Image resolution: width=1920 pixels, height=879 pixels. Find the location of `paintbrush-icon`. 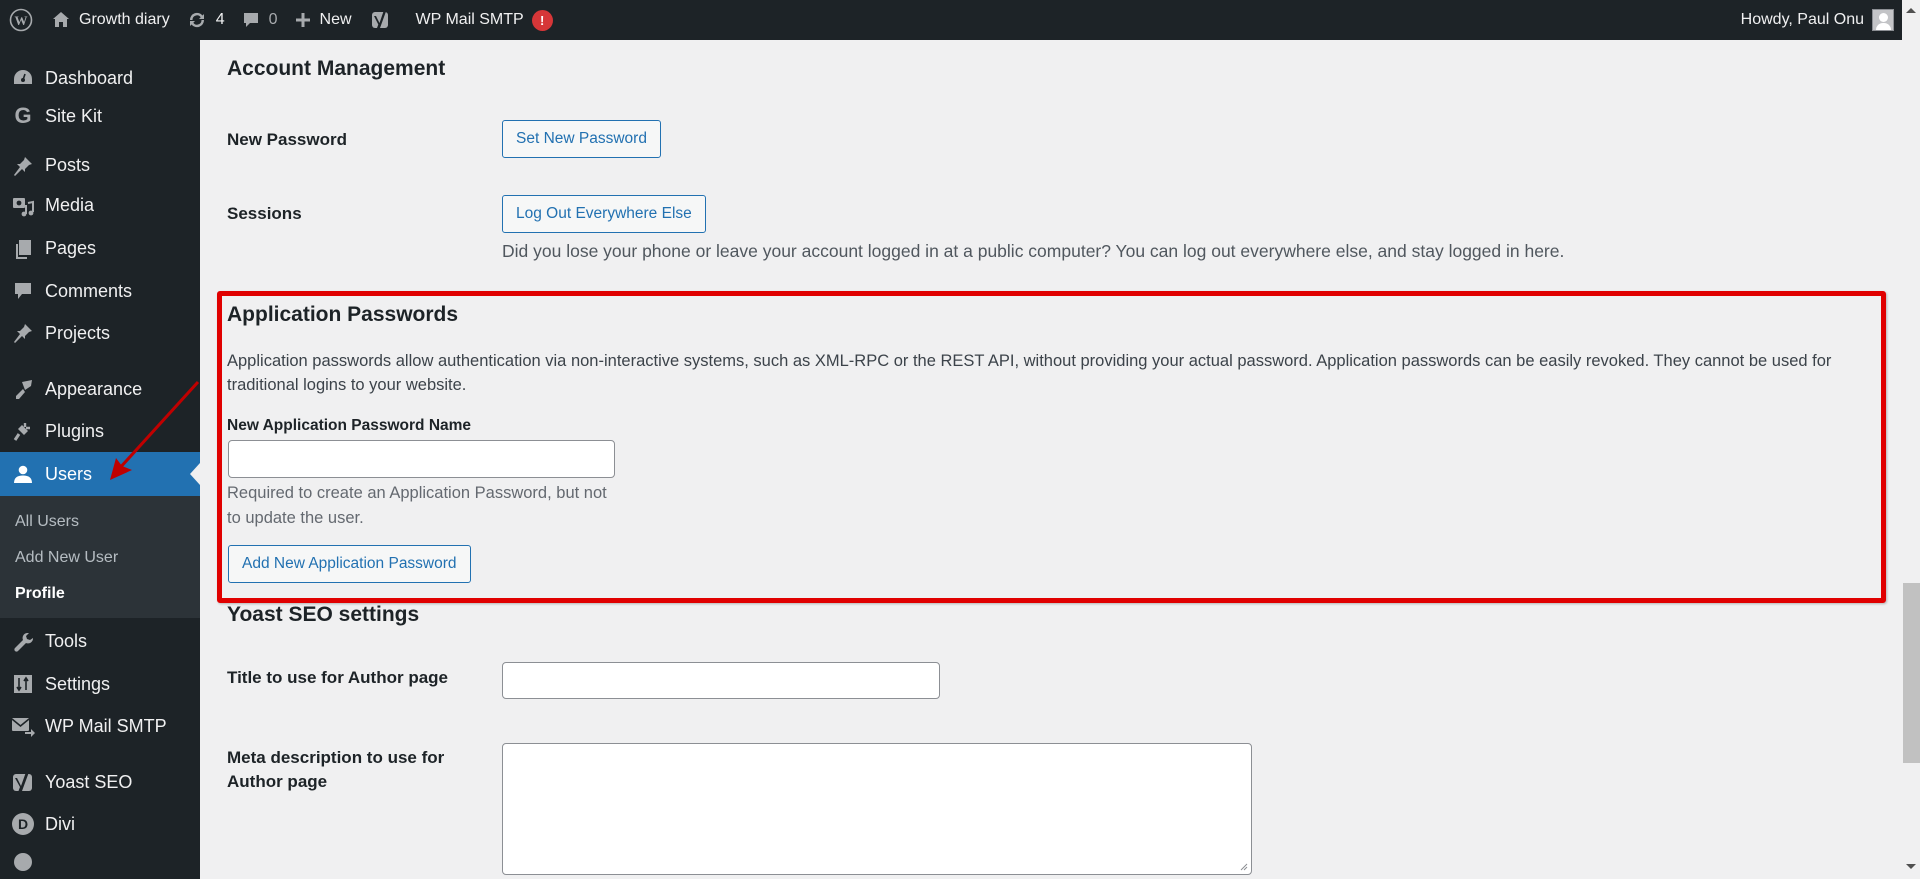

paintbrush-icon is located at coordinates (23, 389).